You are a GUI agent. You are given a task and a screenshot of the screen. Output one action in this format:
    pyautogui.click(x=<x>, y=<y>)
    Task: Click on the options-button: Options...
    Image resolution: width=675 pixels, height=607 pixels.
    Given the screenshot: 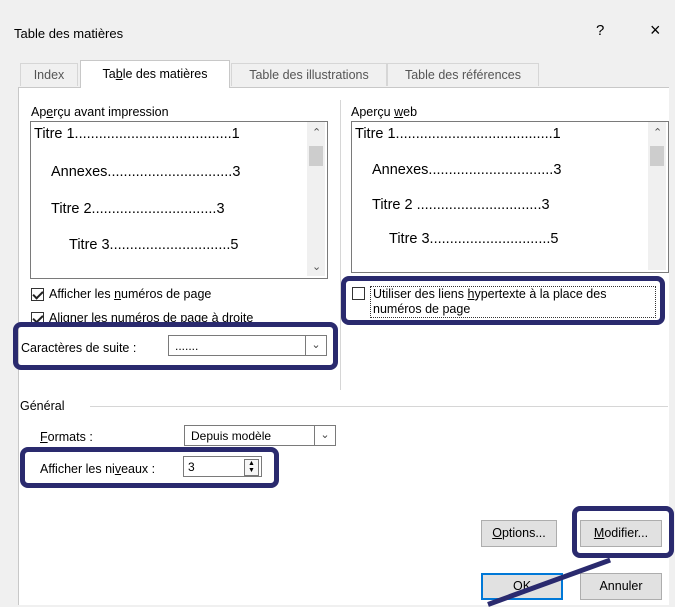 What is the action you would take?
    pyautogui.click(x=519, y=533)
    